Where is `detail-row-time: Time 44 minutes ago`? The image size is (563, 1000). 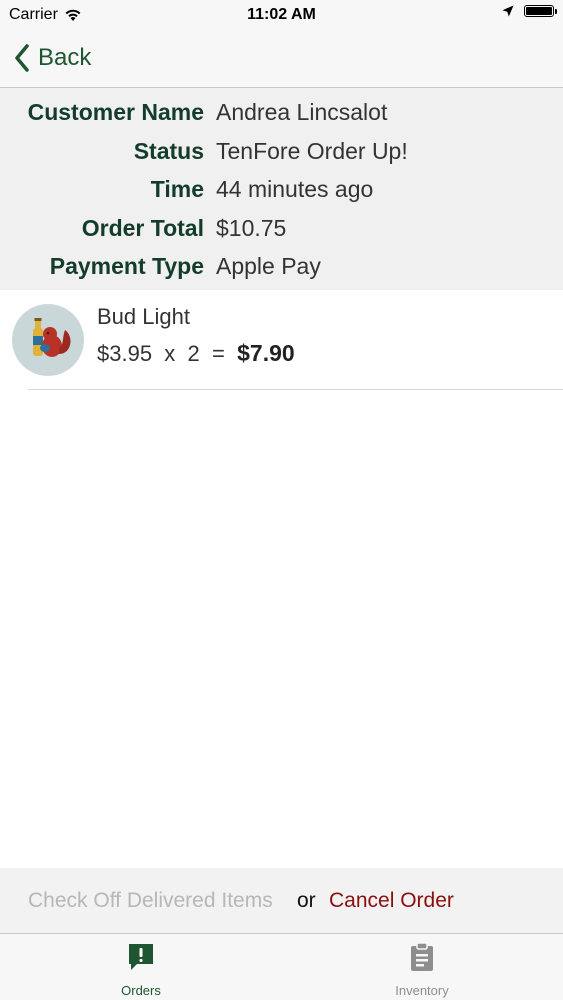
detail-row-time: Time 44 minutes ago is located at coordinates (281, 189).